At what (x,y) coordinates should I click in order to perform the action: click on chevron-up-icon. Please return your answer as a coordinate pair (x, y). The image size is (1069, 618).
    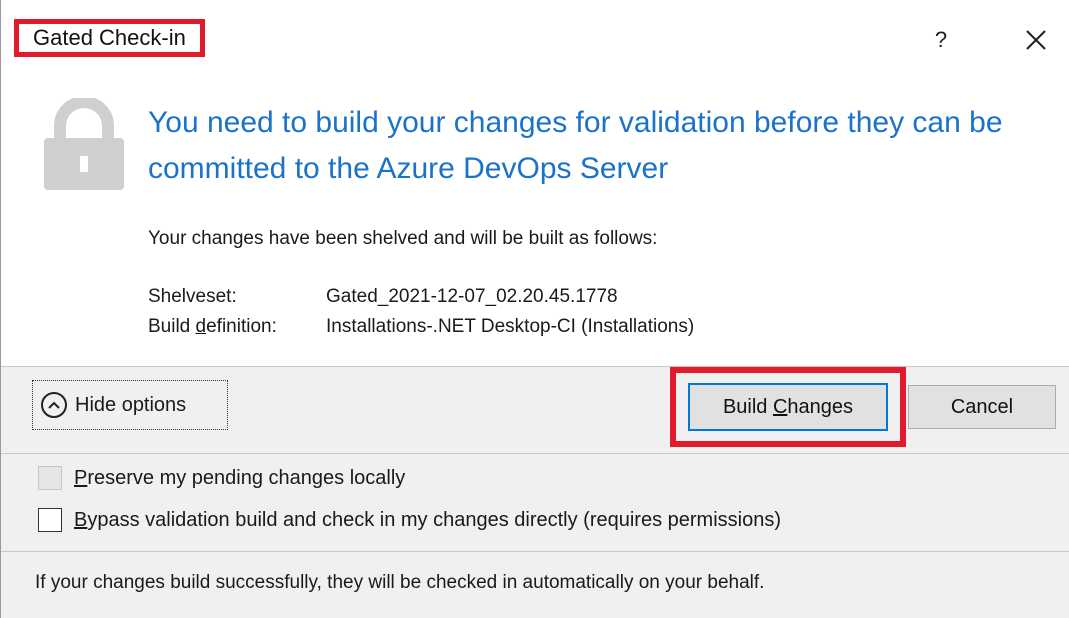
    Looking at the image, I should click on (54, 405).